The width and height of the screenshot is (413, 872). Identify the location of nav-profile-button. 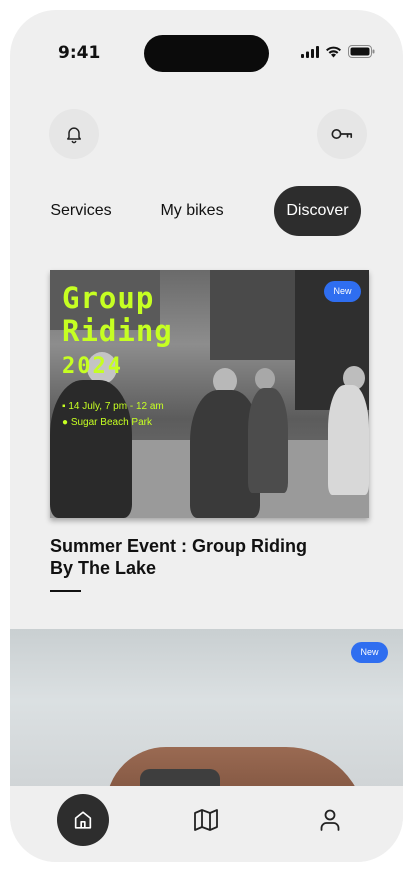
(330, 820).